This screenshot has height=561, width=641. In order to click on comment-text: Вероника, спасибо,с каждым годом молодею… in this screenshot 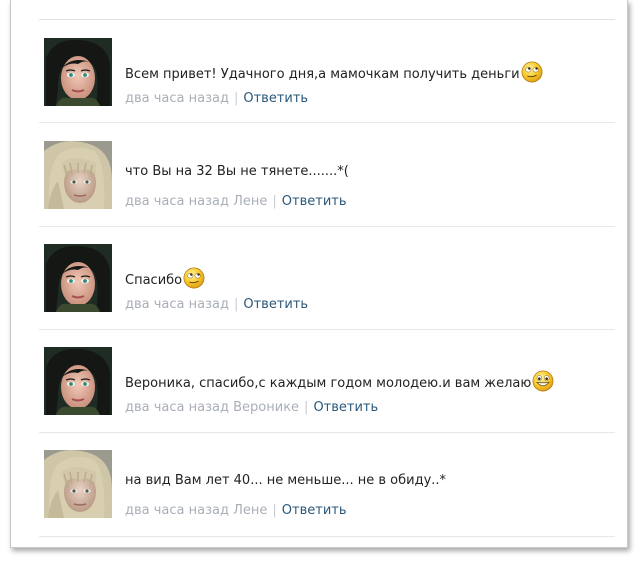, I will do `click(339, 381)`.